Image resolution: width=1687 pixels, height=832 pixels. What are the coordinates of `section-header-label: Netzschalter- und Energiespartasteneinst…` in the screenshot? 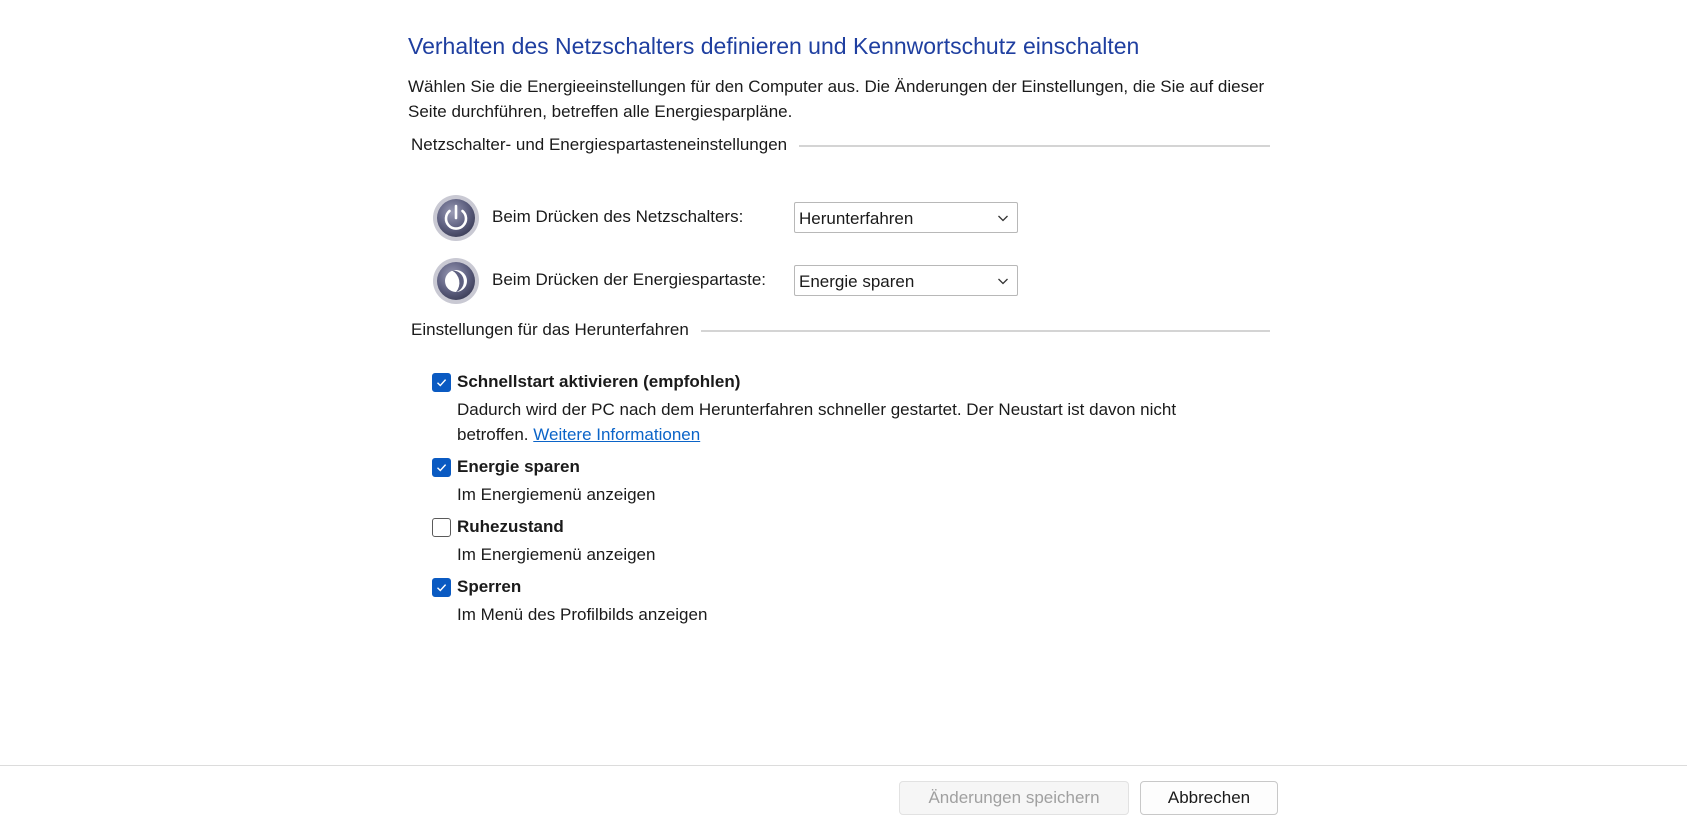 It's located at (599, 144).